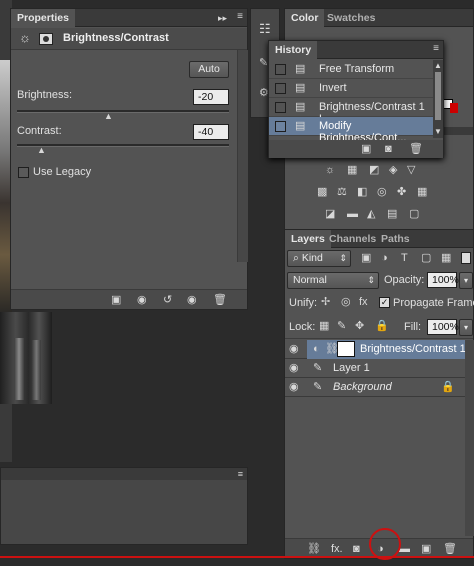 Image resolution: width=474 pixels, height=566 pixels. I want to click on opacity-label: Opacity:, so click(404, 280).